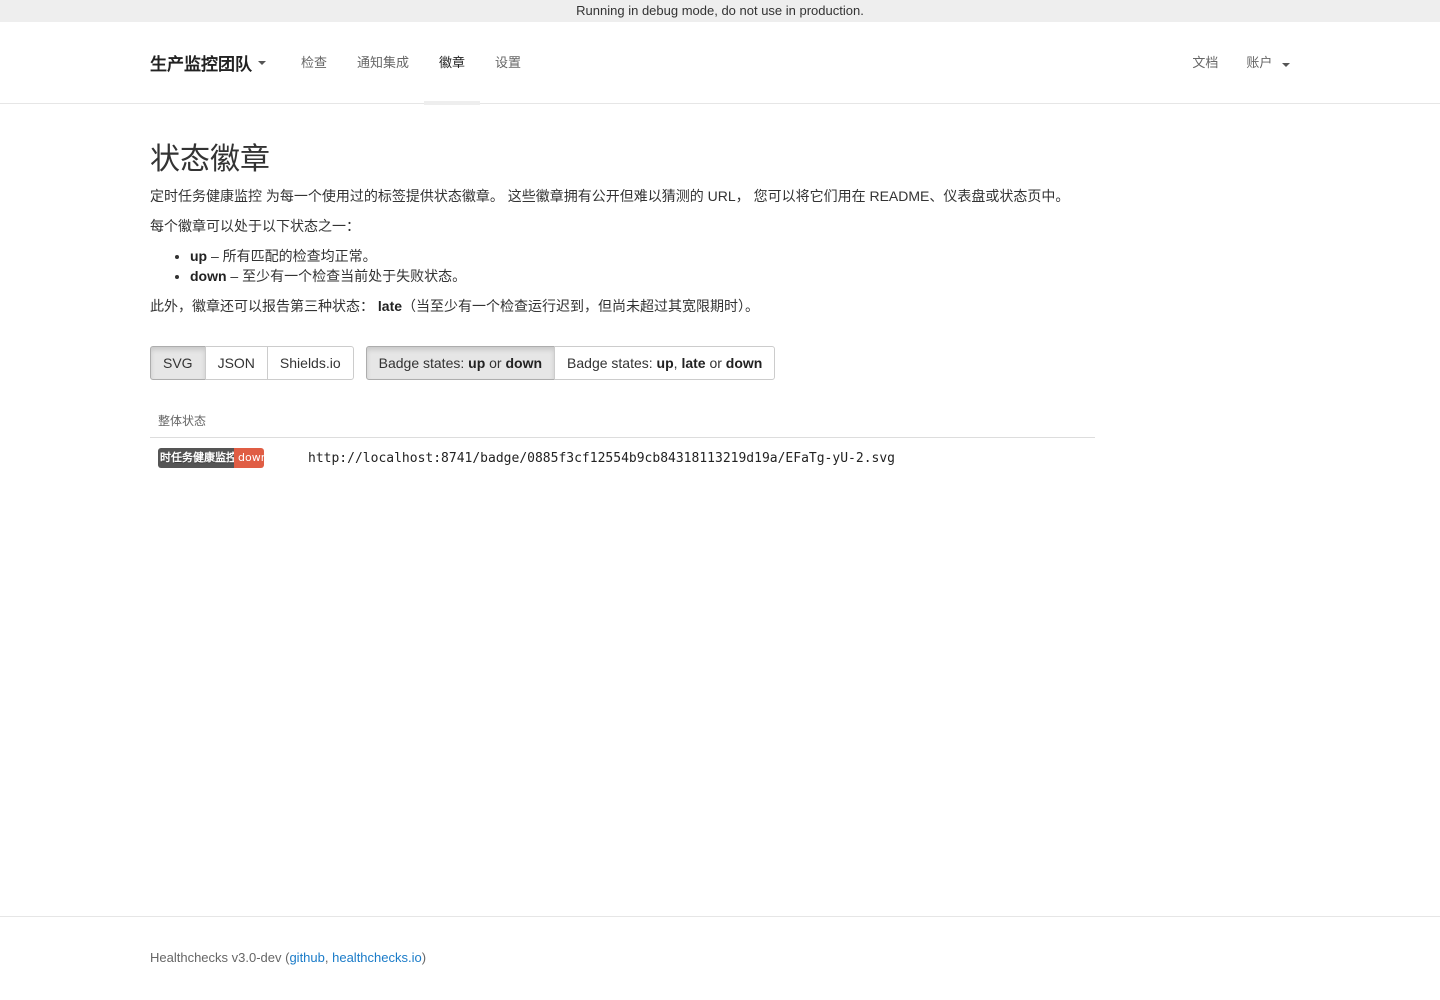 The width and height of the screenshot is (1440, 1000). What do you see at coordinates (310, 363) in the screenshot?
I see `format-shields-button: Shields.io` at bounding box center [310, 363].